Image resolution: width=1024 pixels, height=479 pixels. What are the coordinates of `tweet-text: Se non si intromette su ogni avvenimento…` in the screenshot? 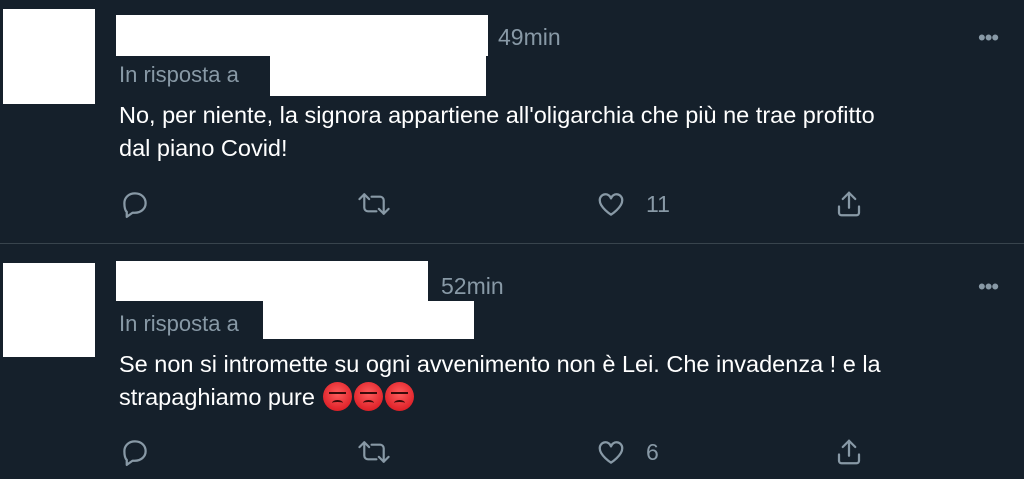 It's located at (559, 381).